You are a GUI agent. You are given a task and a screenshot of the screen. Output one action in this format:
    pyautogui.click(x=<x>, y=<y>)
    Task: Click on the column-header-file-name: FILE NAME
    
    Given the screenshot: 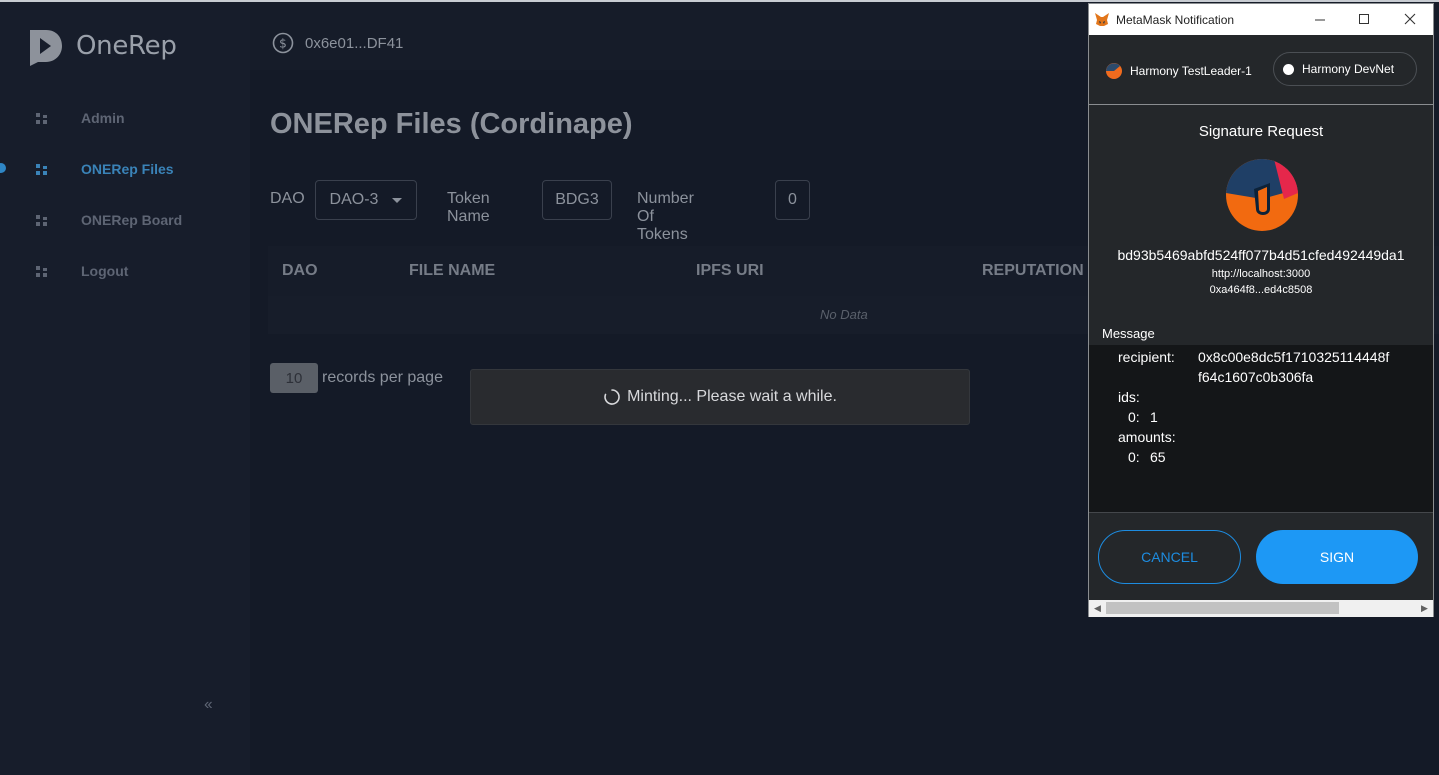 What is the action you would take?
    pyautogui.click(x=452, y=271)
    